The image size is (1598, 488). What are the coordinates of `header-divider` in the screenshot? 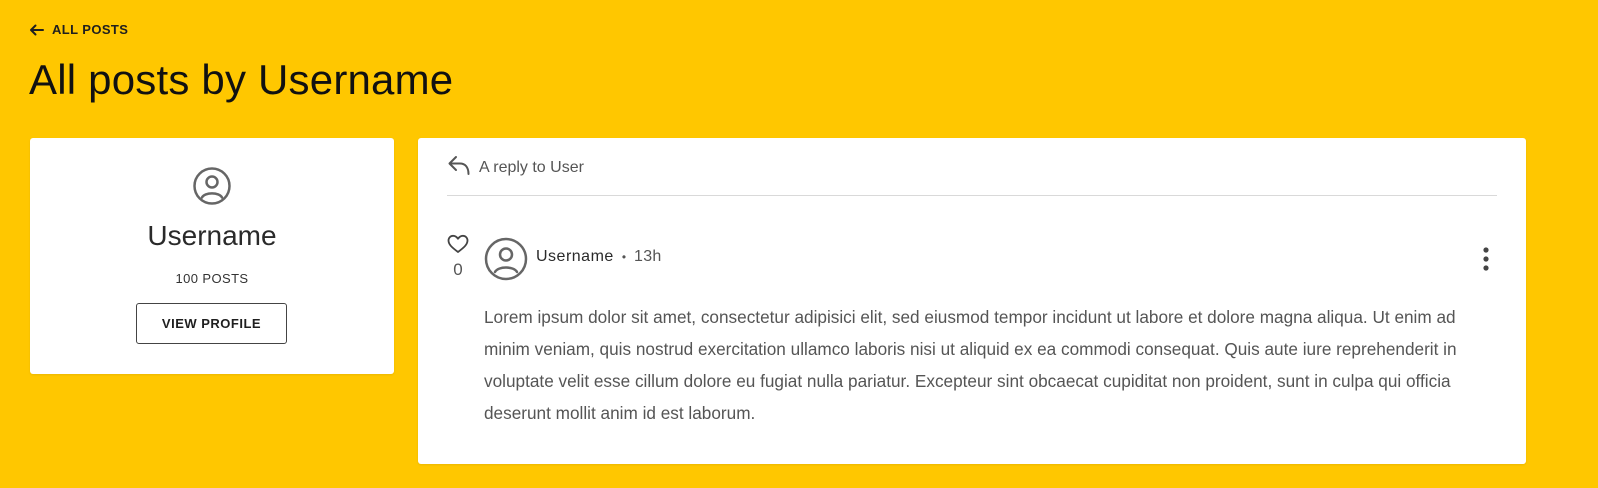 It's located at (972, 195).